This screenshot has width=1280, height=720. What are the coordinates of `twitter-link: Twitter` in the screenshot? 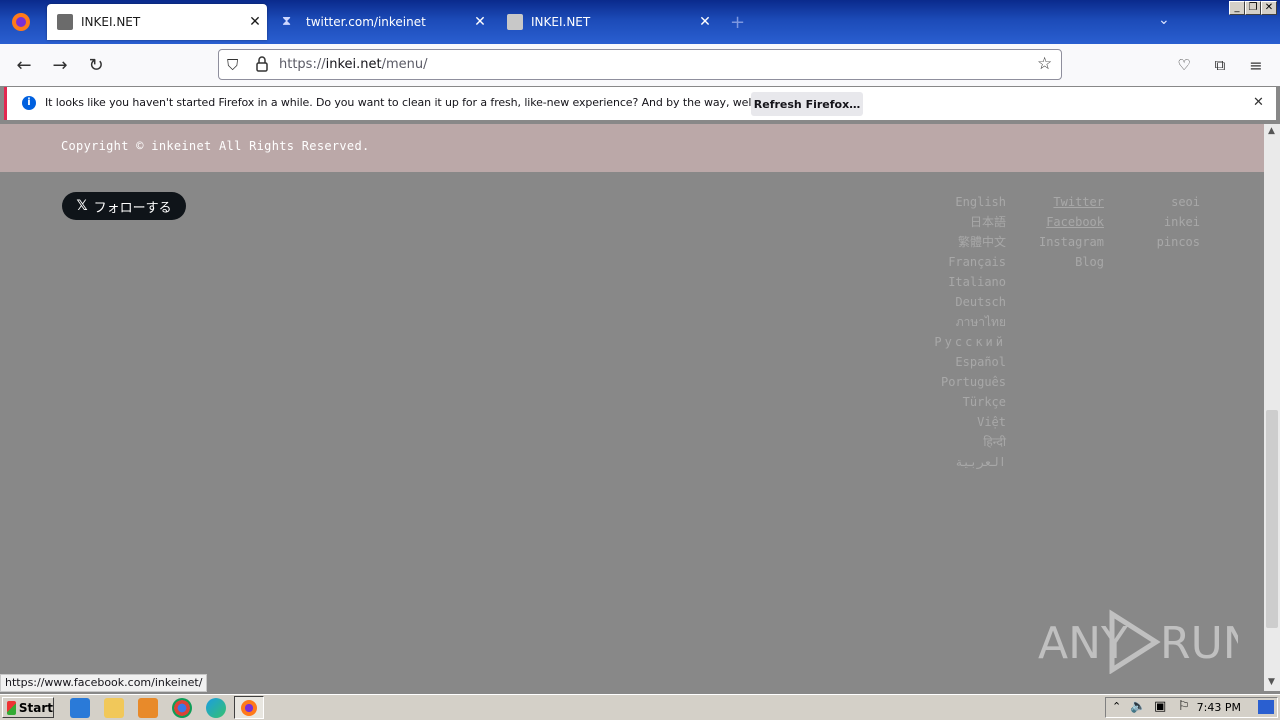 It's located at (1071, 204).